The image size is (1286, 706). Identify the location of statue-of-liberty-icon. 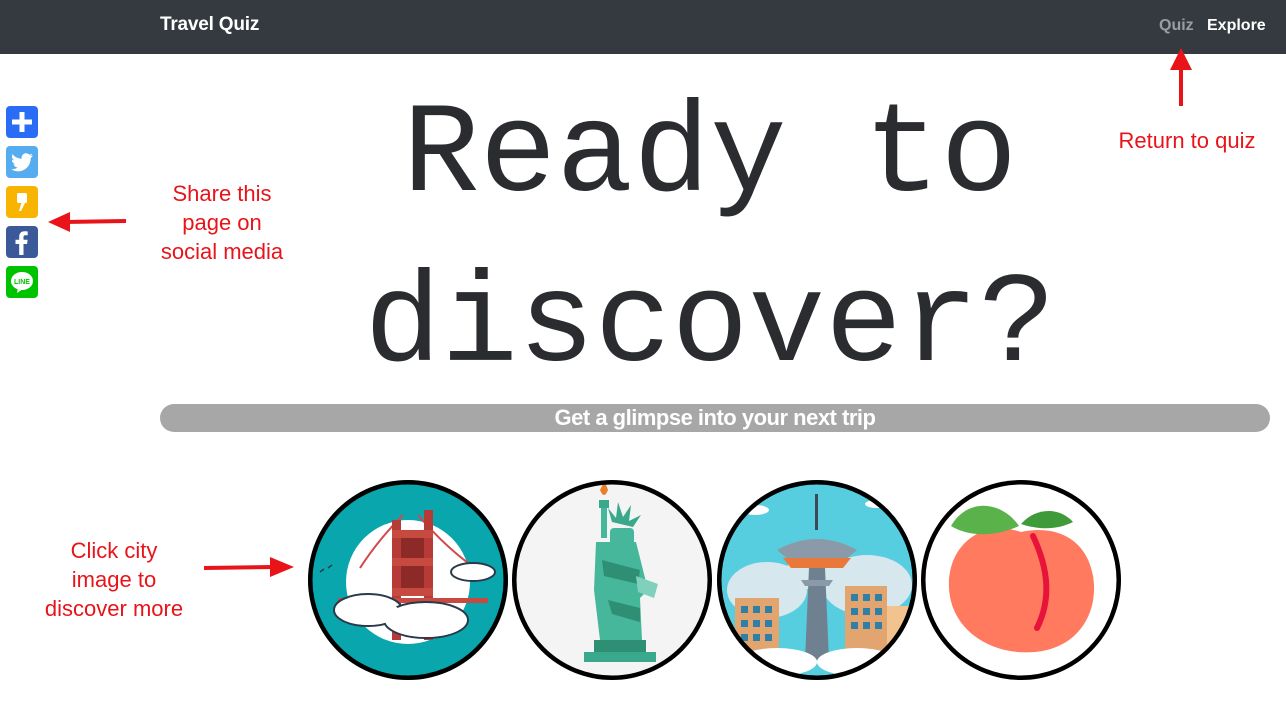
(612, 580).